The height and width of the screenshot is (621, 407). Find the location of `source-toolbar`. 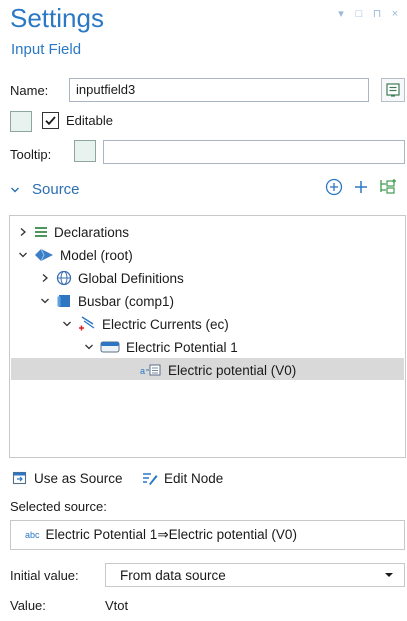

source-toolbar is located at coordinates (362, 187).